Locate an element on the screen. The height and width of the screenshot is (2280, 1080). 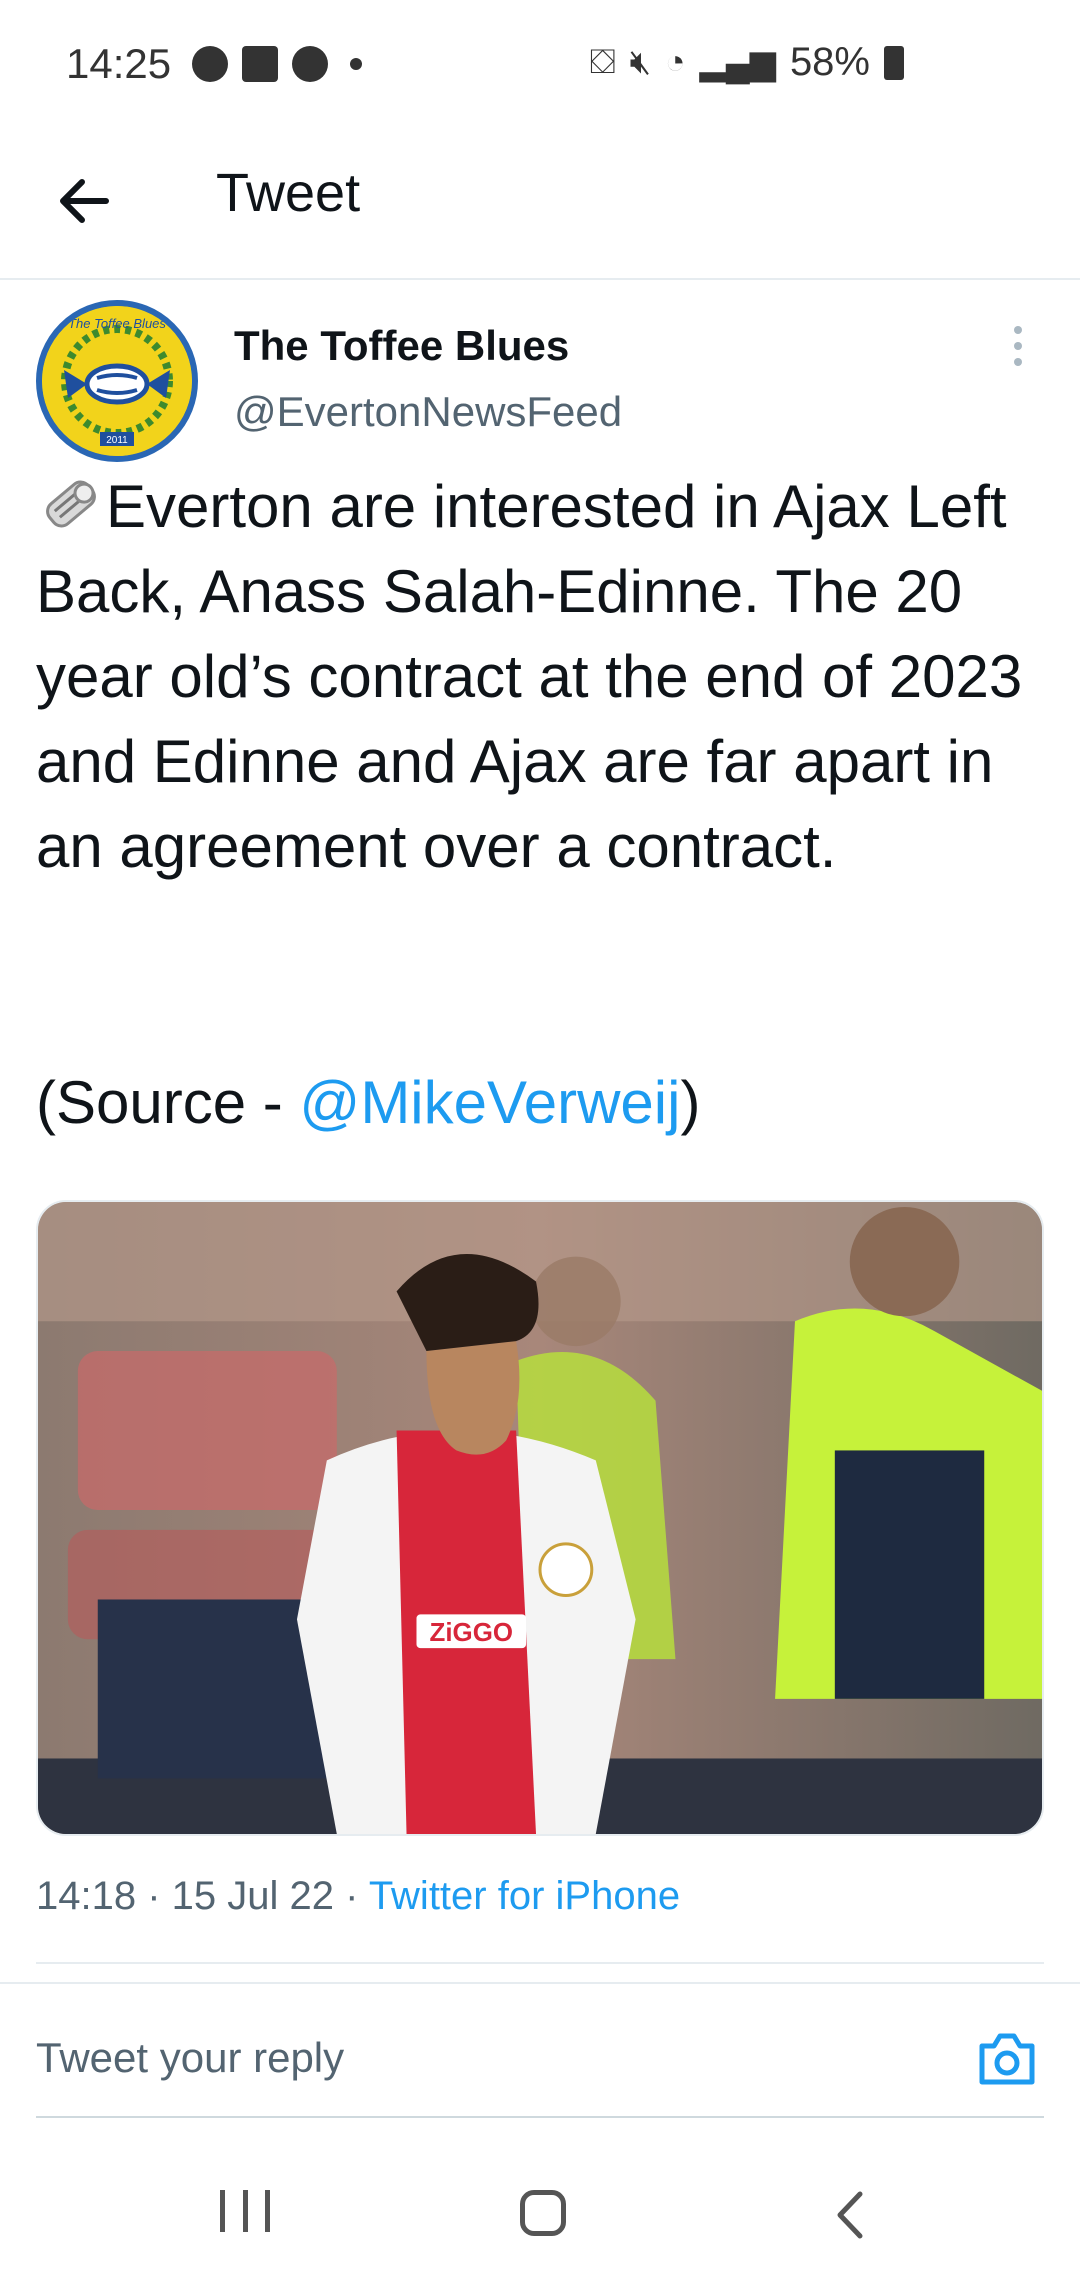
avatar: The Toffee Blues 2011 is located at coordinates (117, 381).